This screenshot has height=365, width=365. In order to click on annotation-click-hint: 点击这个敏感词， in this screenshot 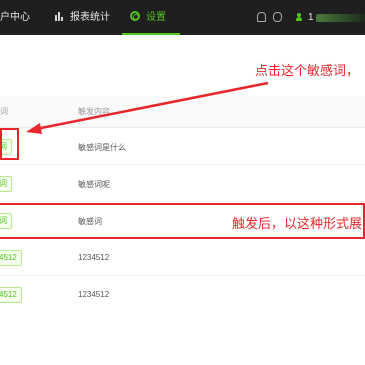, I will do `click(307, 70)`.